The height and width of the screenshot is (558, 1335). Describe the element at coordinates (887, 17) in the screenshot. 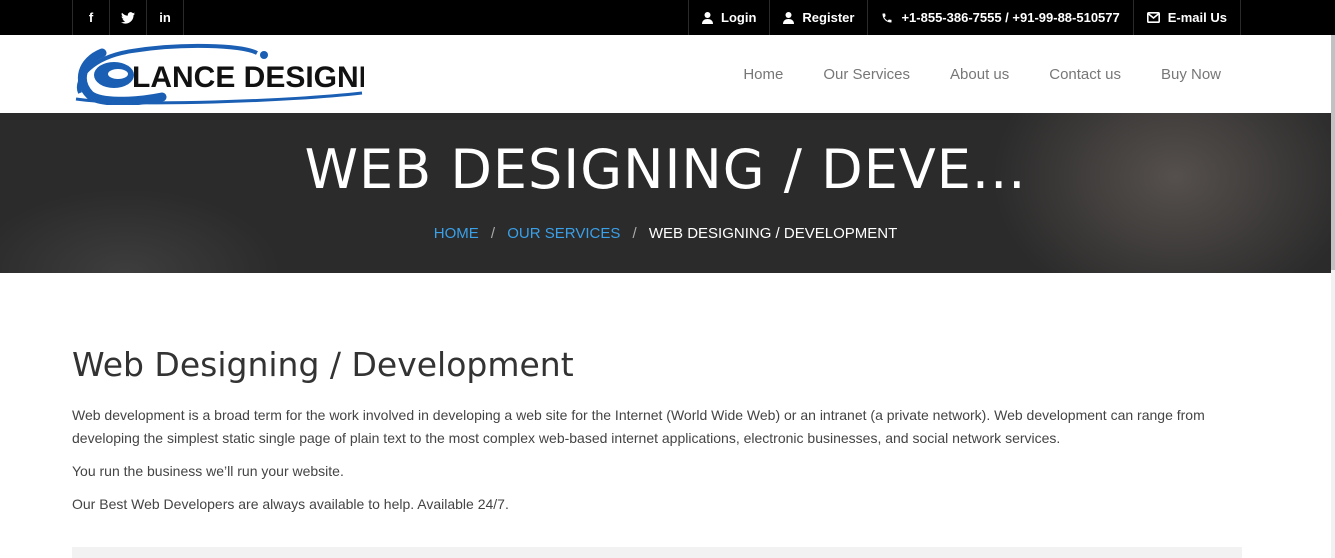

I see `phone-icon` at that location.